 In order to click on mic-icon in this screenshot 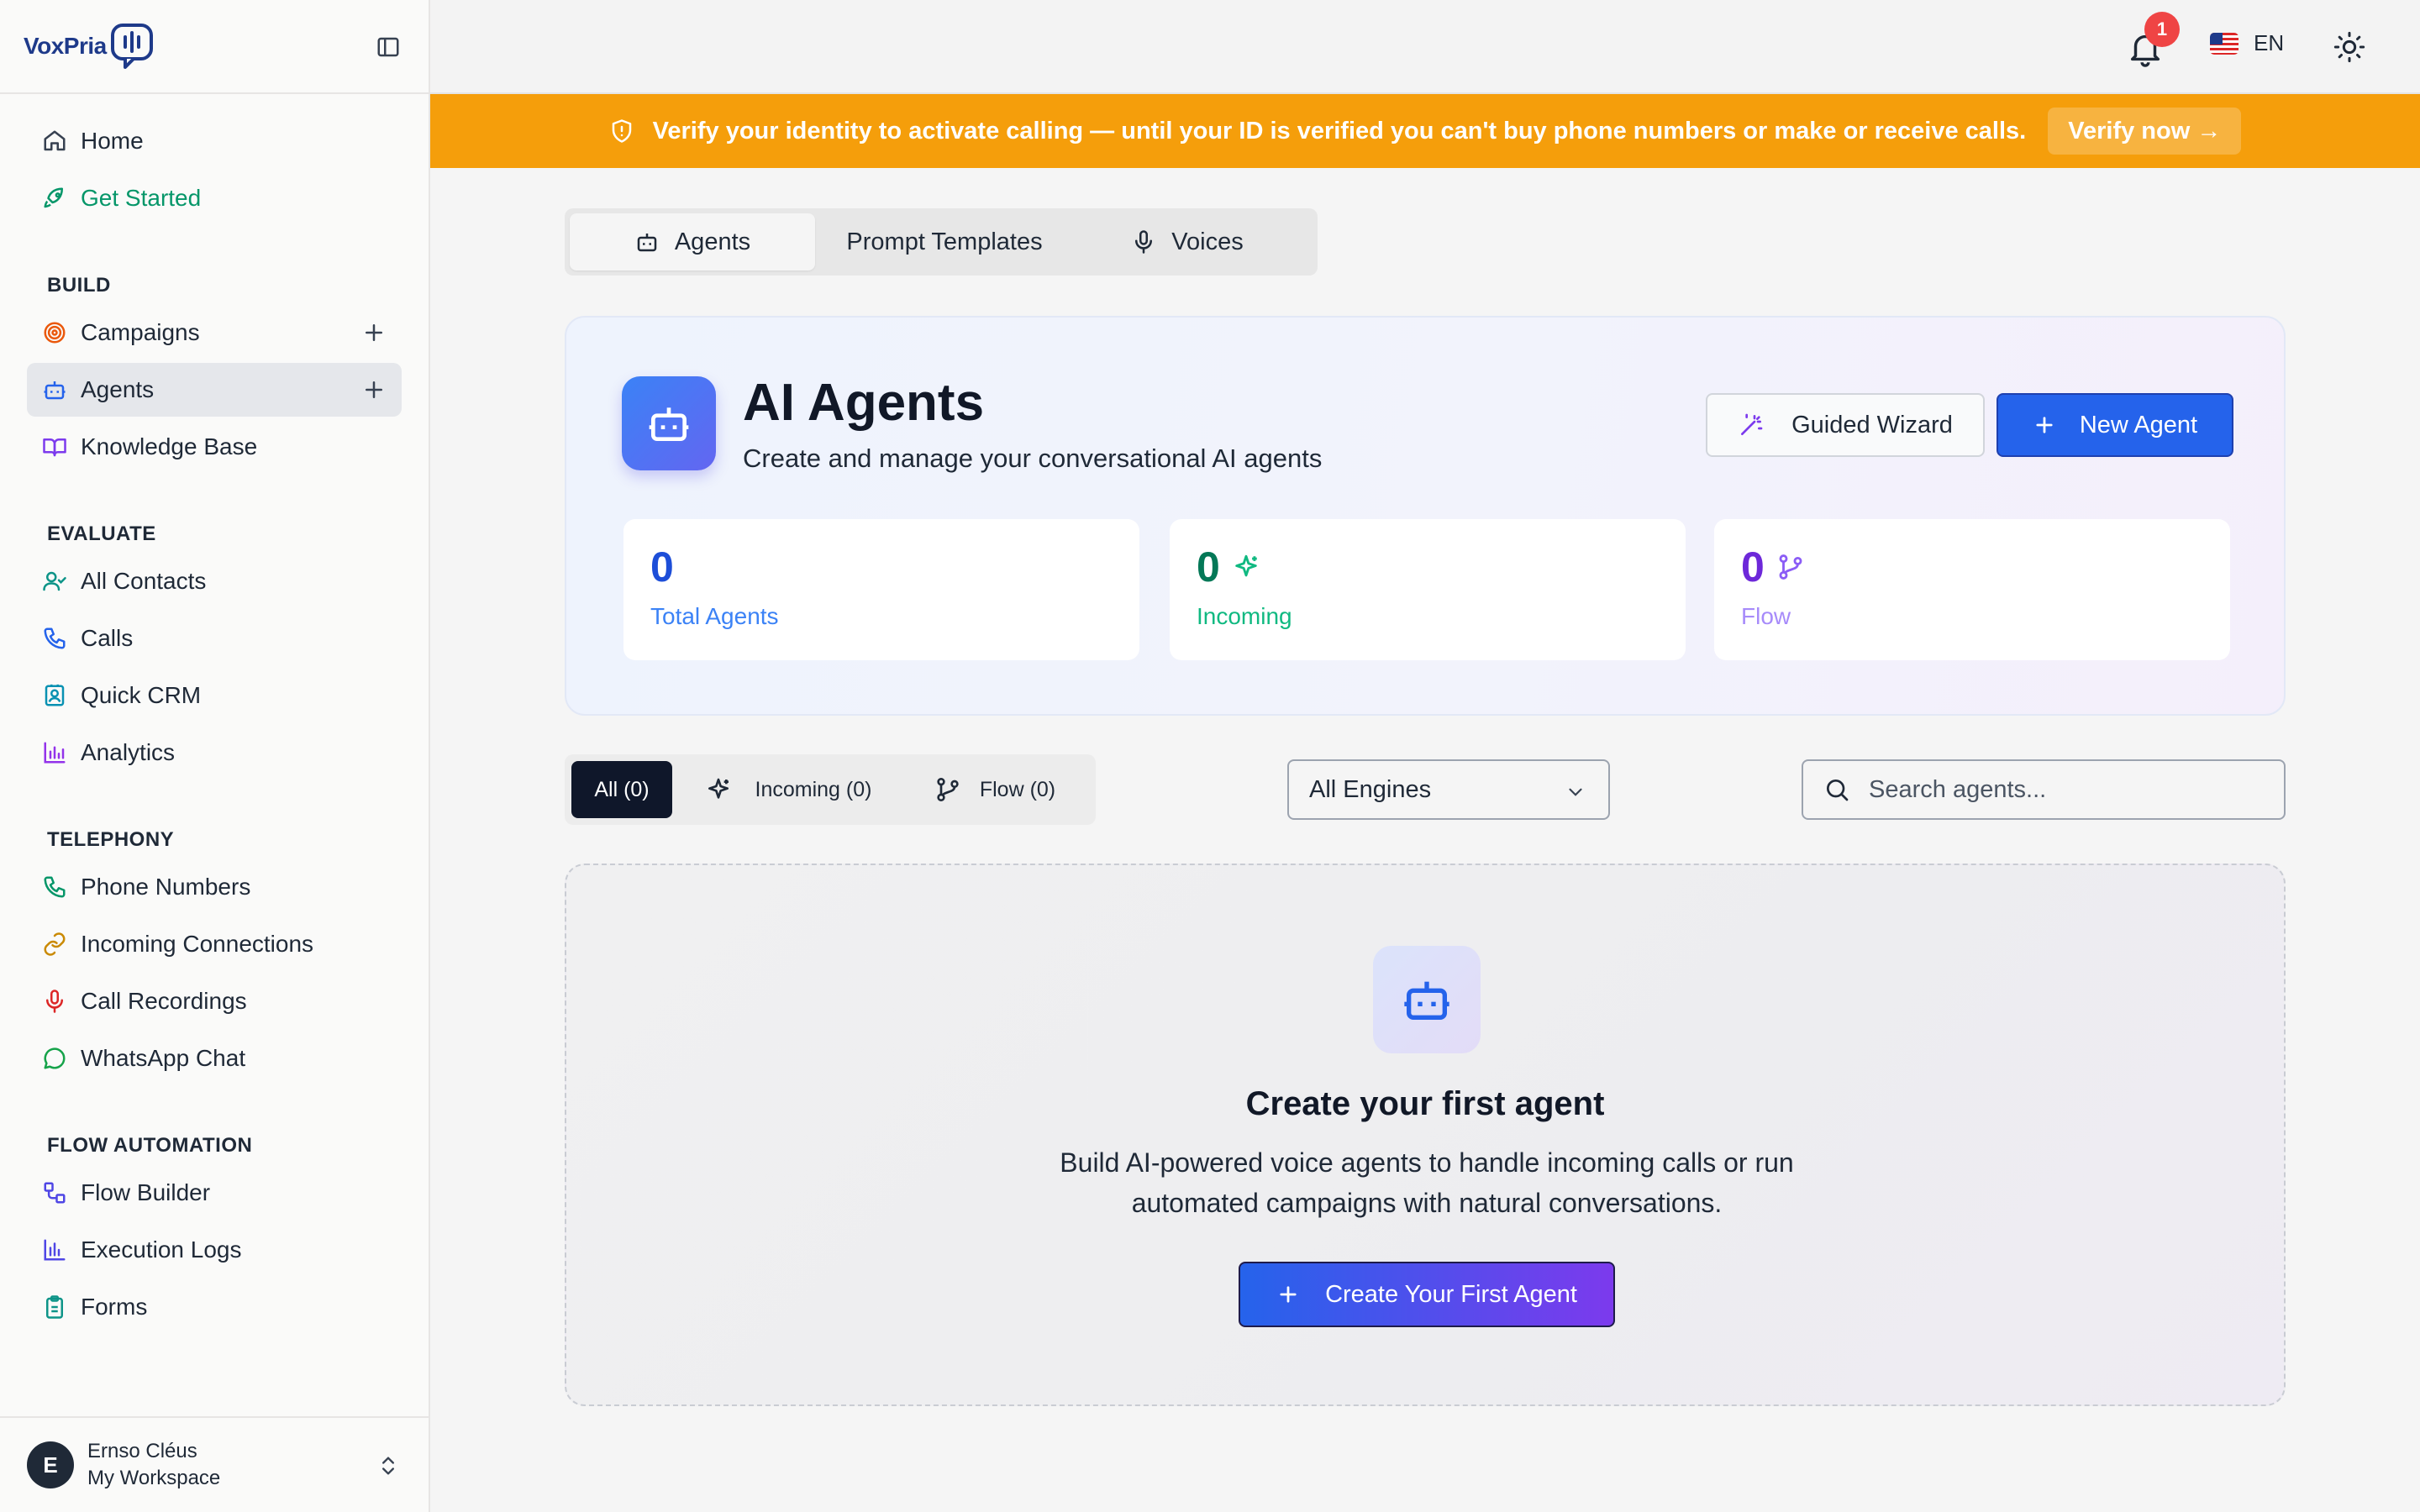, I will do `click(54, 1001)`.